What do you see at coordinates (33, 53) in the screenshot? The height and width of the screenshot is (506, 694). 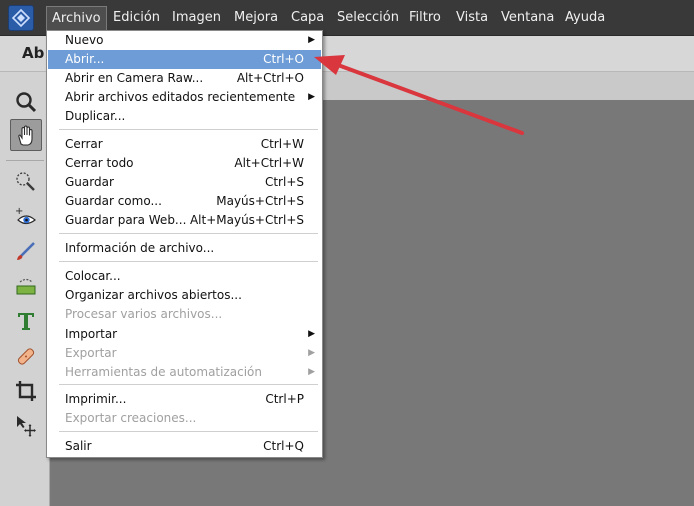 I see `mode-label: Ab` at bounding box center [33, 53].